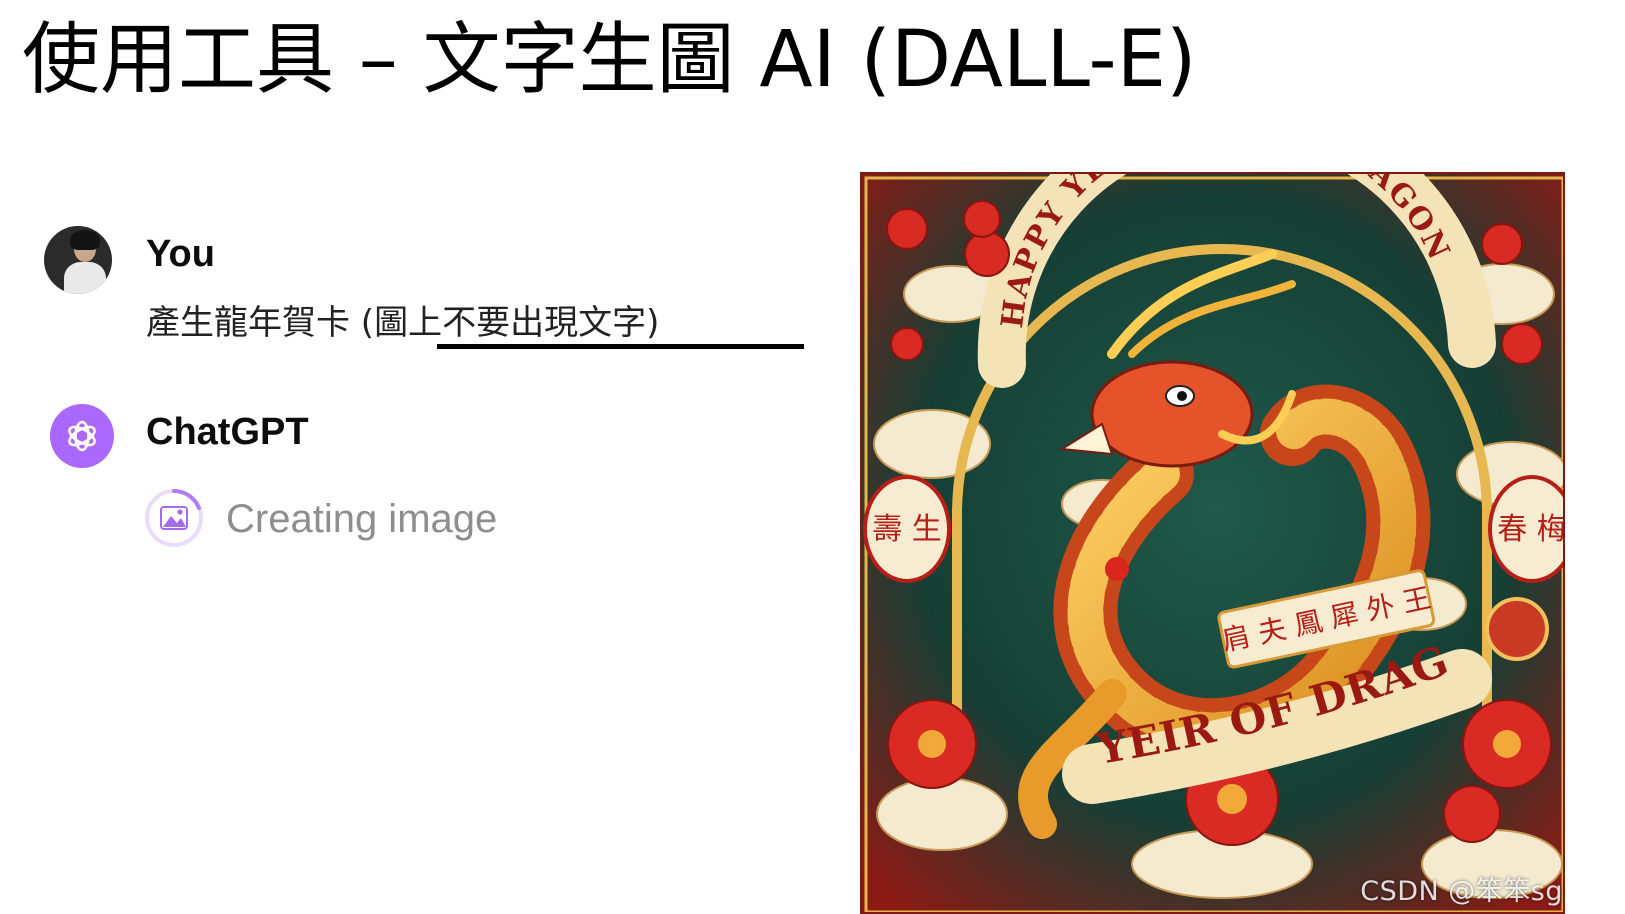 The width and height of the screenshot is (1625, 914). What do you see at coordinates (78, 260) in the screenshot?
I see `user-avatar` at bounding box center [78, 260].